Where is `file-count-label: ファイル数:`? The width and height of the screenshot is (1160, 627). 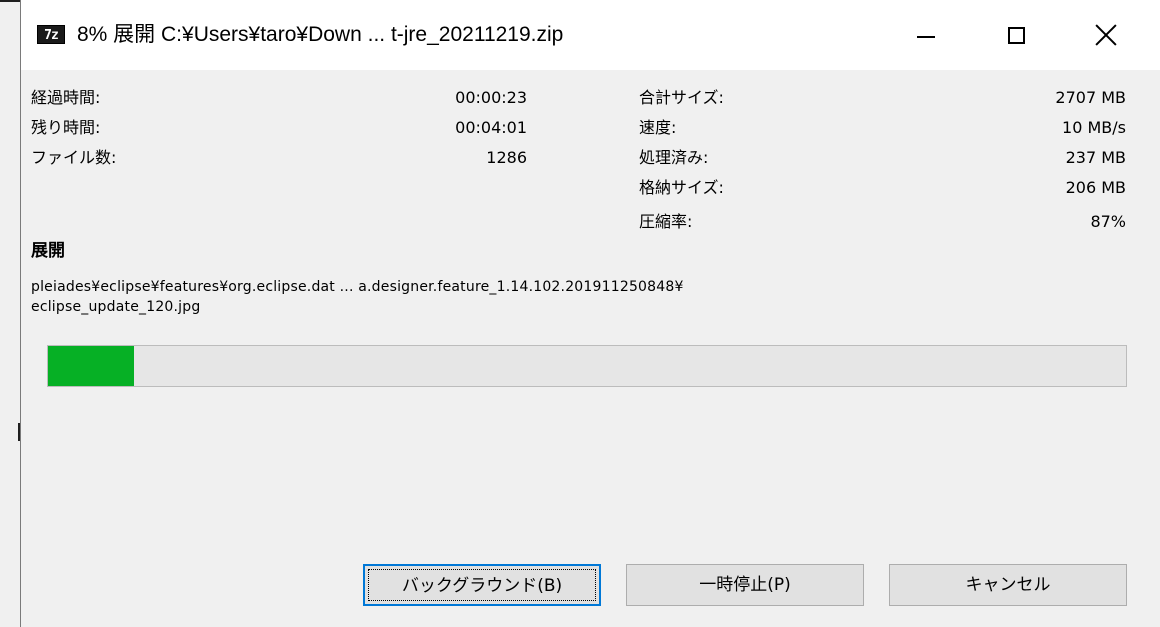 file-count-label: ファイル数: is located at coordinates (74, 157).